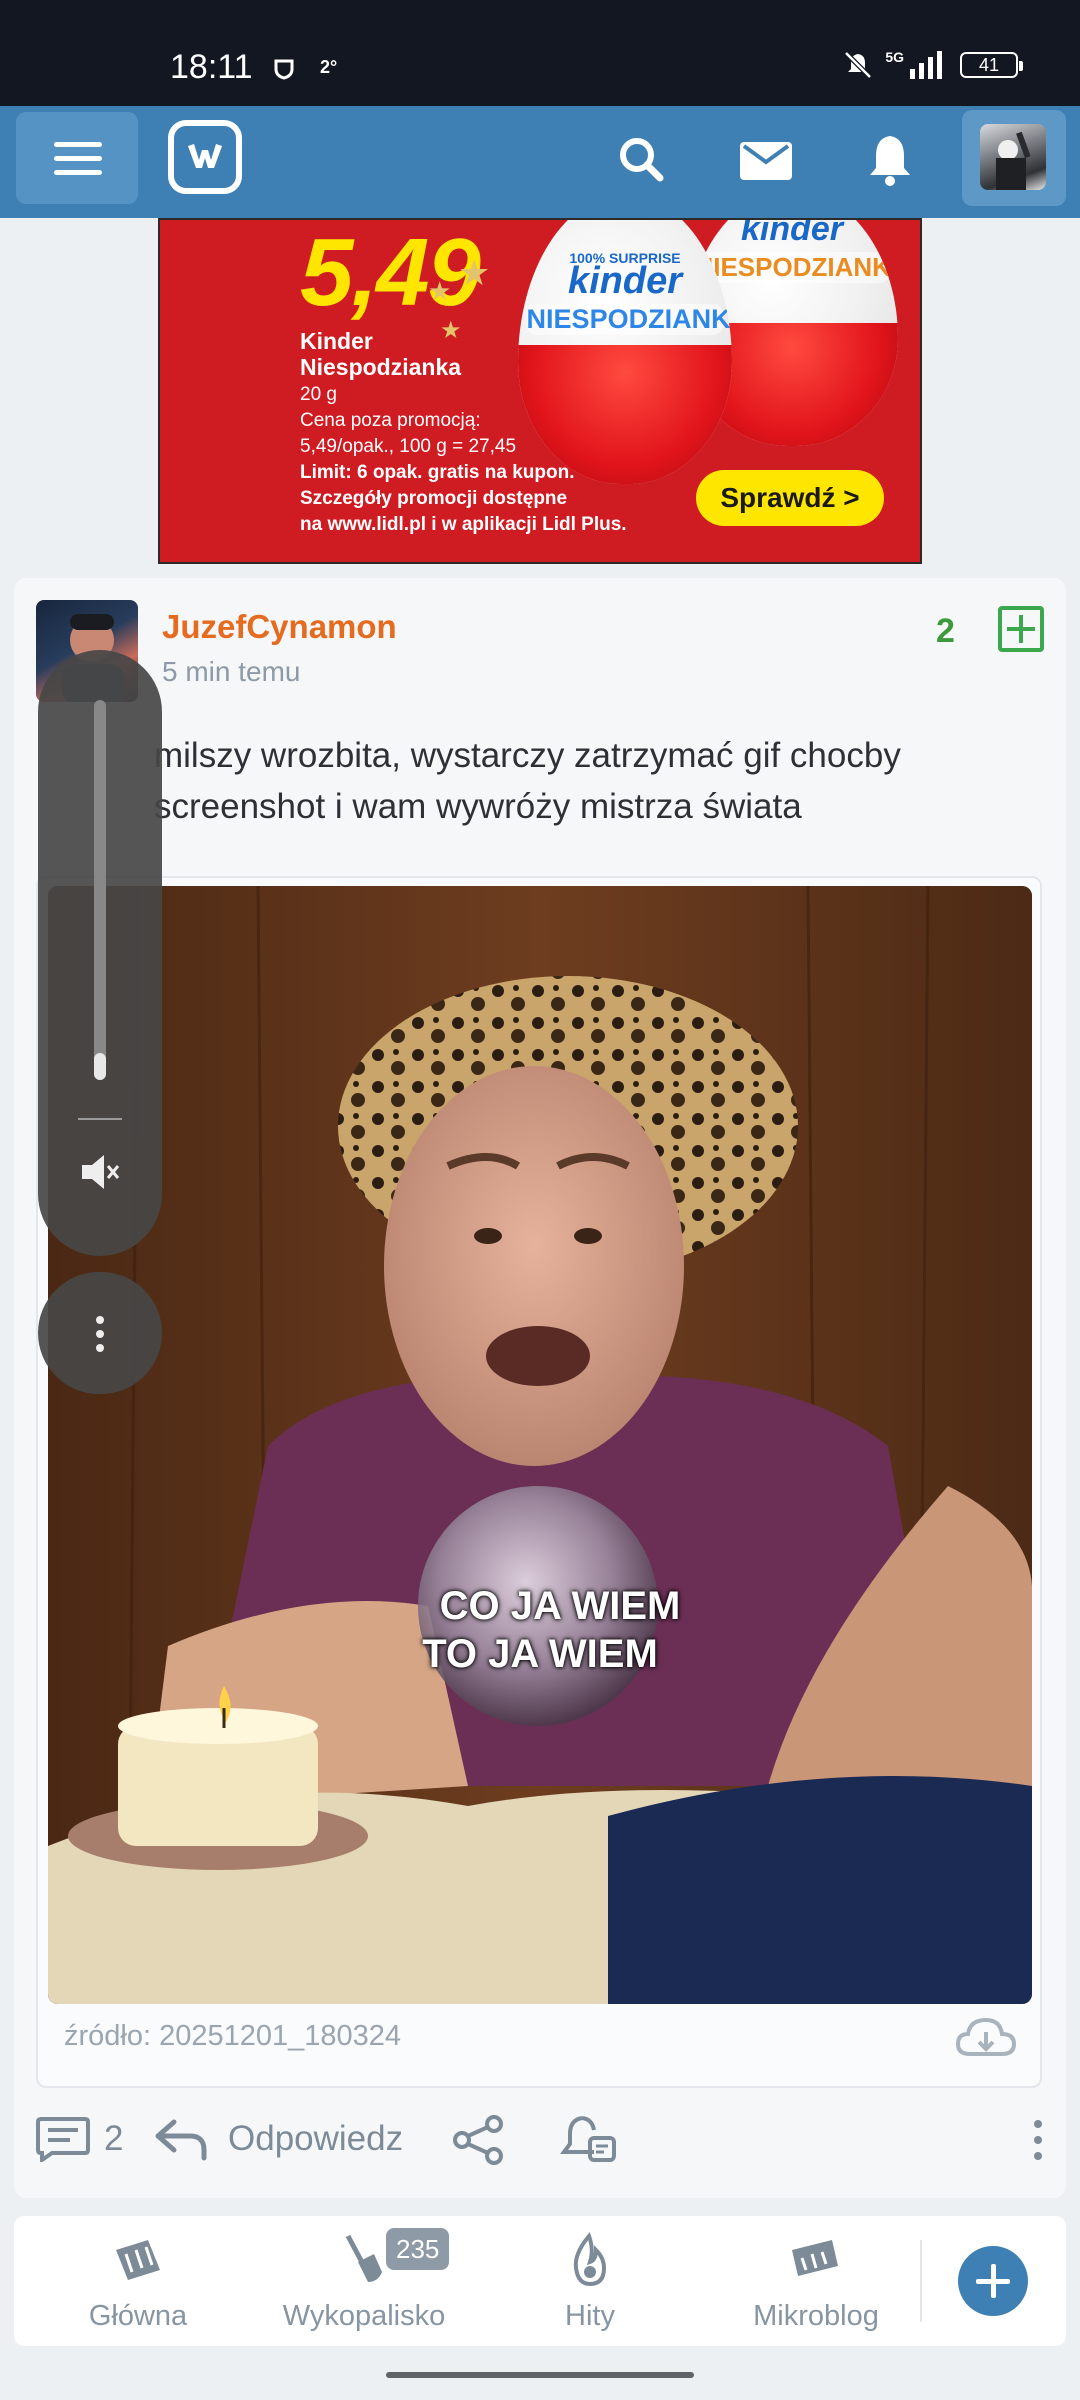  What do you see at coordinates (815, 2258) in the screenshot?
I see `microblog-icon` at bounding box center [815, 2258].